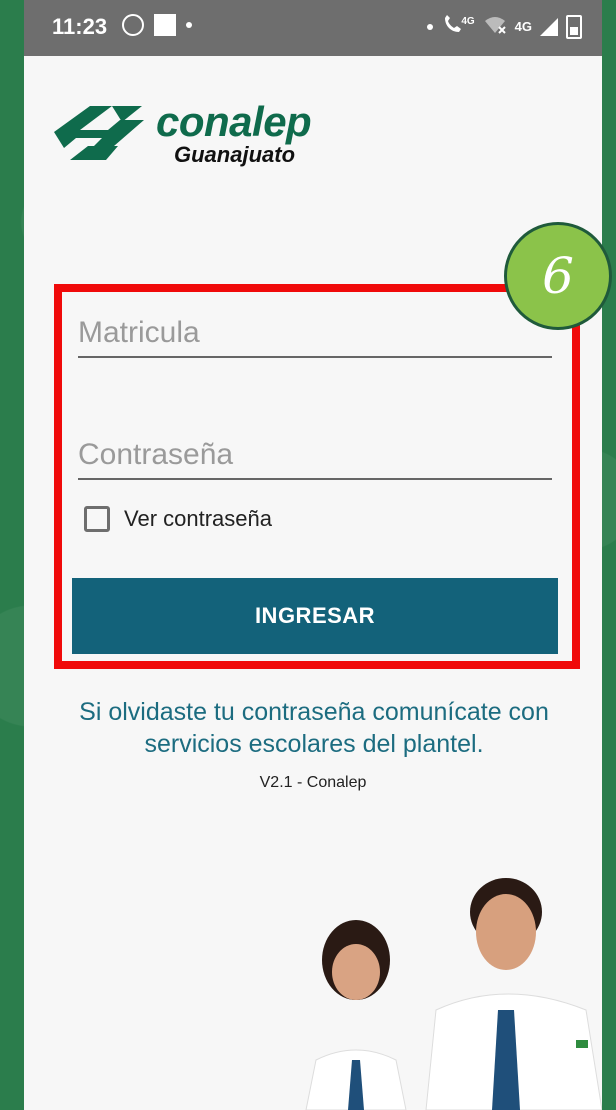 This screenshot has width=616, height=1110. What do you see at coordinates (80, 26) in the screenshot?
I see `status-time: 11:23` at bounding box center [80, 26].